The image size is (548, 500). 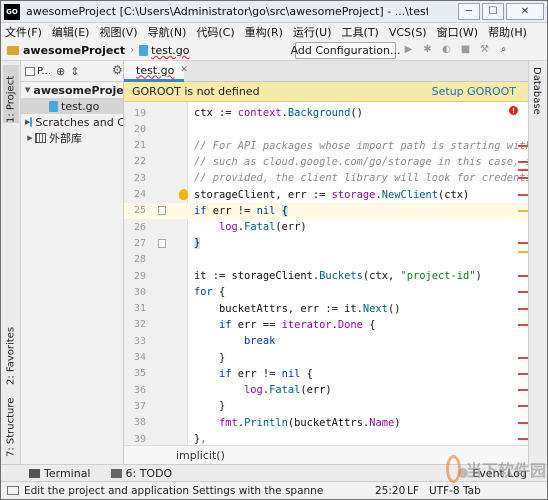 I want to click on tree-item-scratch: ▶ Scratches and C, so click(x=72, y=122).